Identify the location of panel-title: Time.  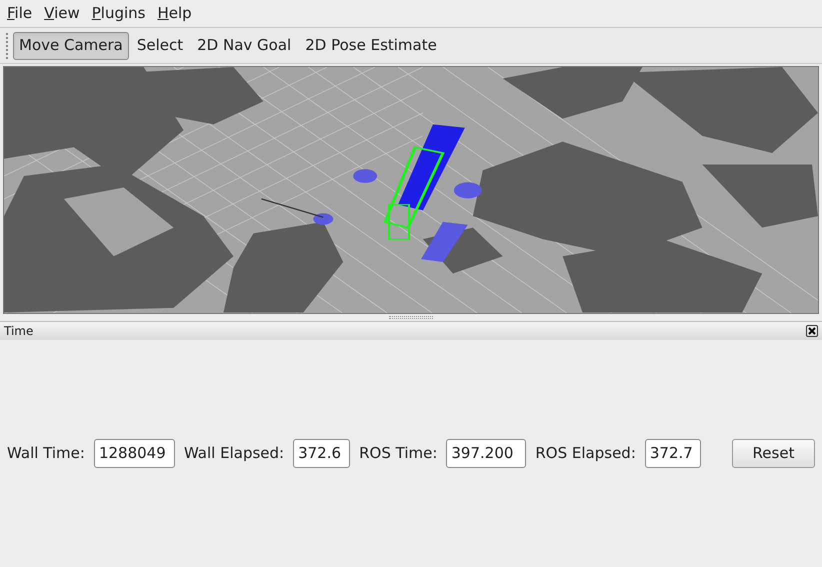
(19, 331).